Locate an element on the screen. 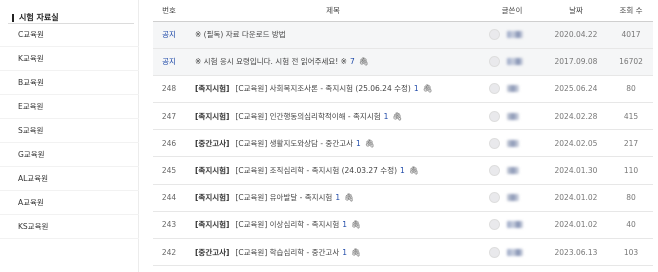 This screenshot has width=658, height=272. row-title-cell: ※ (필독) 자료 다운로드 방법 is located at coordinates (333, 35).